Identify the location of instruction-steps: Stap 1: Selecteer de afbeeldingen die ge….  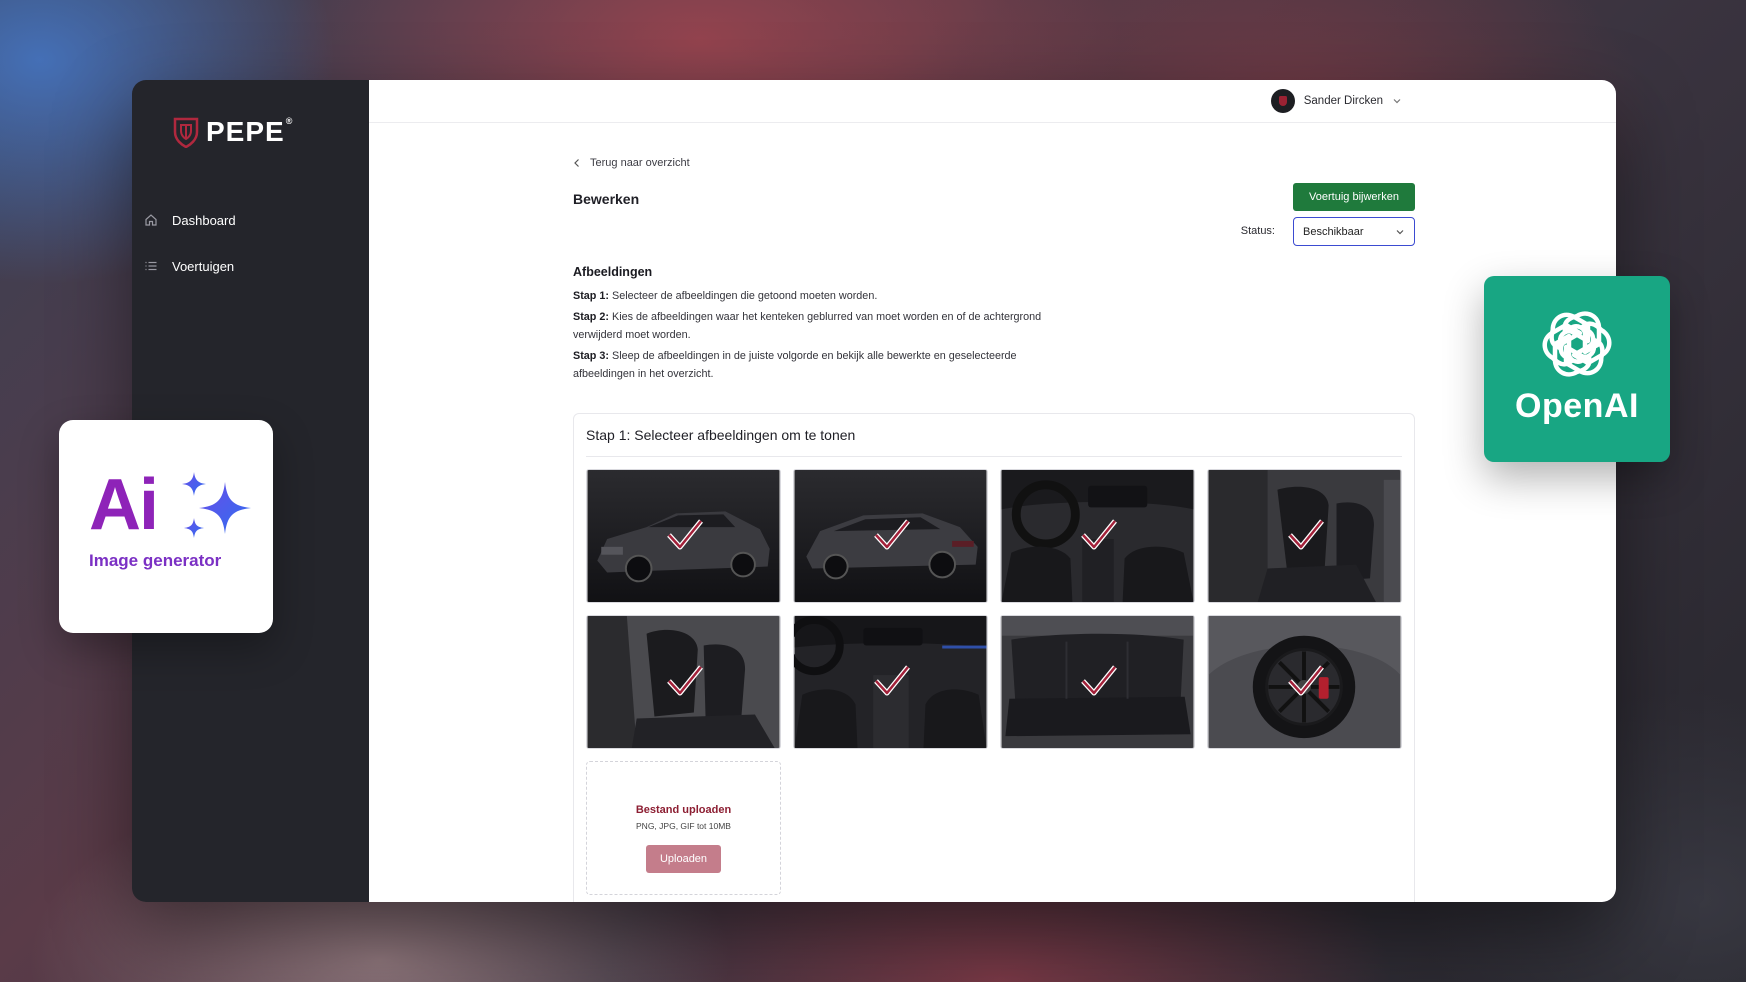
(823, 336).